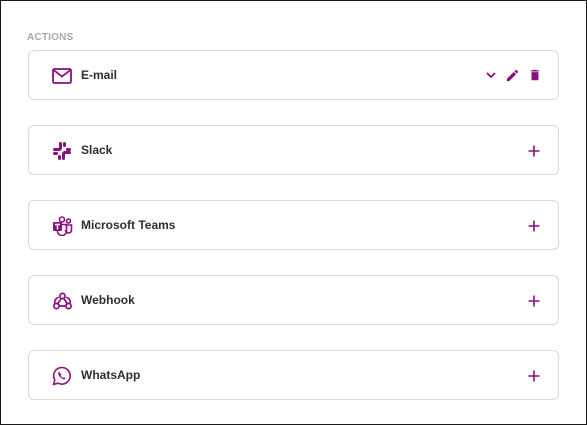  Describe the element at coordinates (62, 301) in the screenshot. I see `webhook-icon` at that location.